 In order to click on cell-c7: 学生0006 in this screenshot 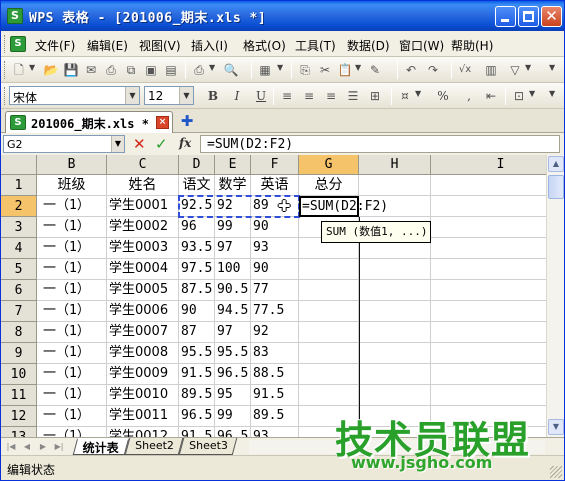, I will do `click(143, 311)`.